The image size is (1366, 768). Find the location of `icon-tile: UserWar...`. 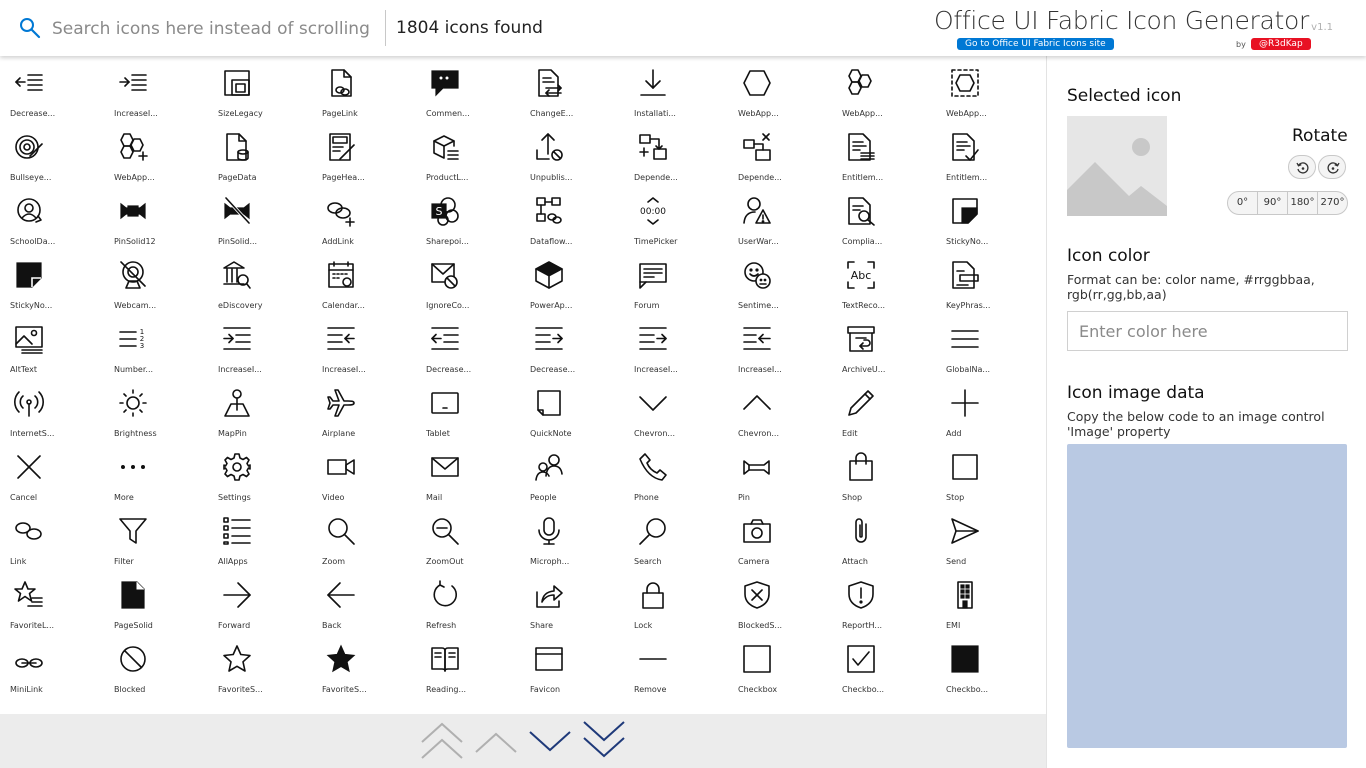

icon-tile: UserWar... is located at coordinates (780, 216).